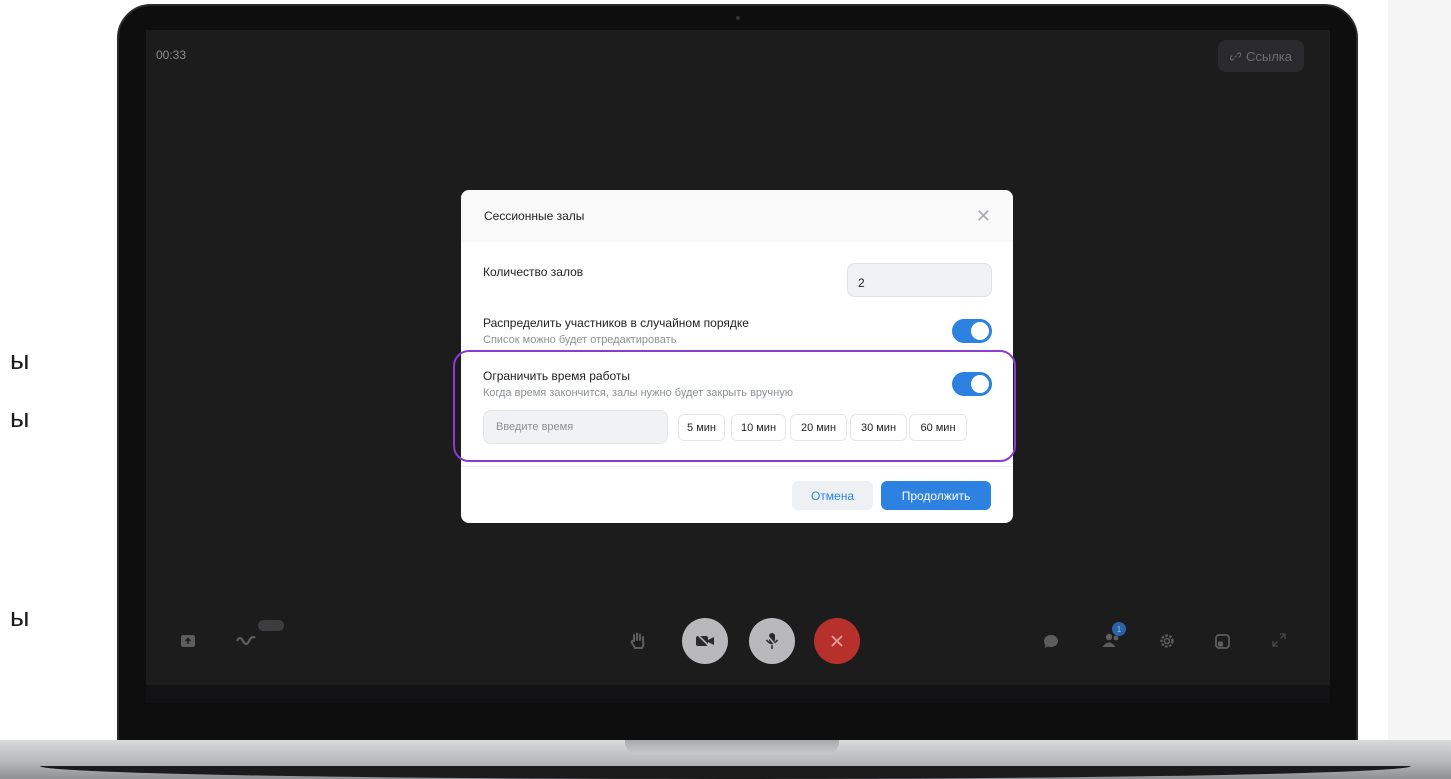  I want to click on right-background-panel, so click(1419, 389).